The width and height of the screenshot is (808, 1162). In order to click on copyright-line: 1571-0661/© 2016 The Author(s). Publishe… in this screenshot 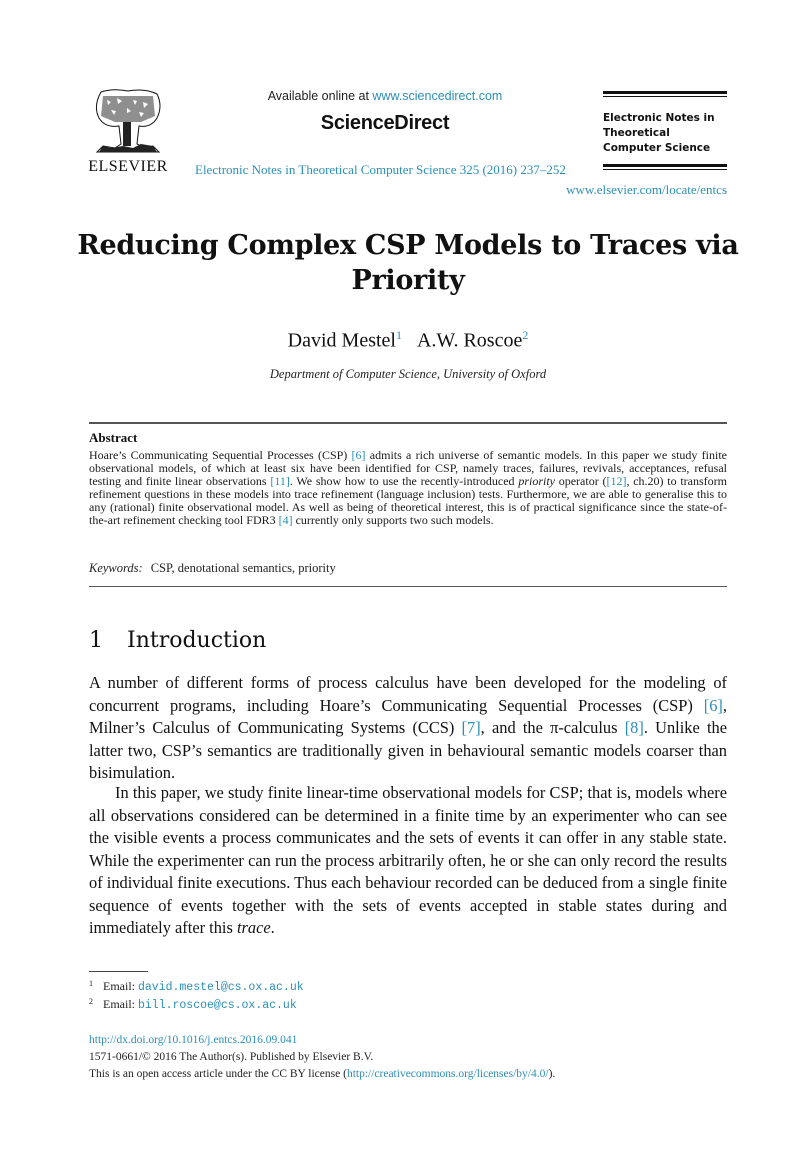, I will do `click(231, 1057)`.